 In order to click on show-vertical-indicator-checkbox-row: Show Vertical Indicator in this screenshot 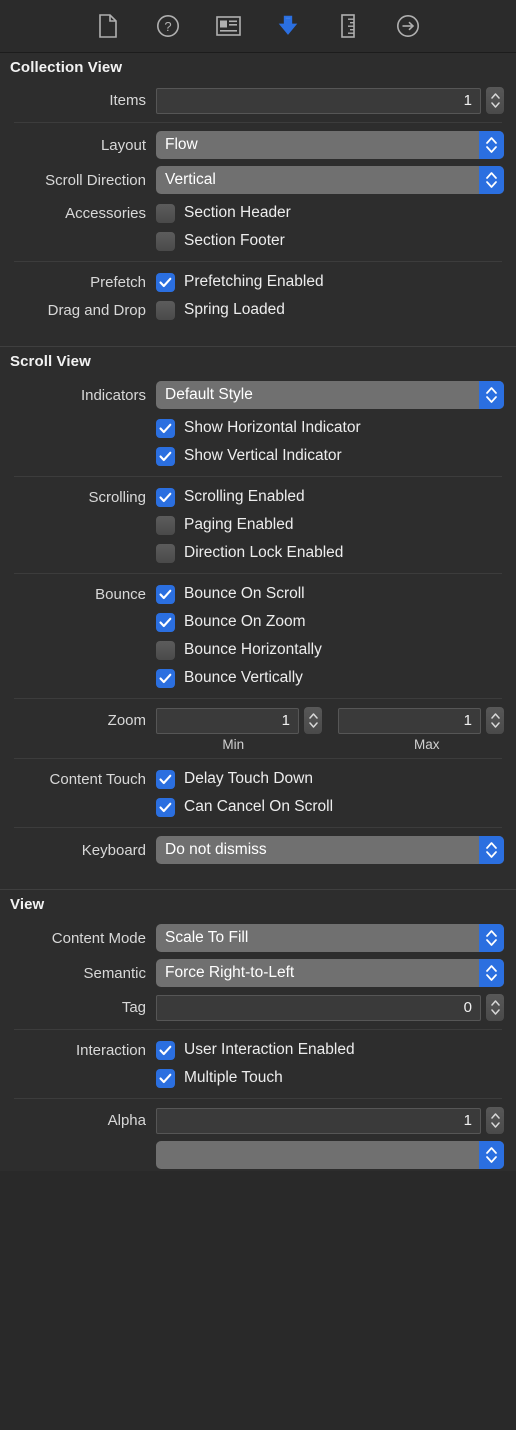, I will do `click(249, 456)`.